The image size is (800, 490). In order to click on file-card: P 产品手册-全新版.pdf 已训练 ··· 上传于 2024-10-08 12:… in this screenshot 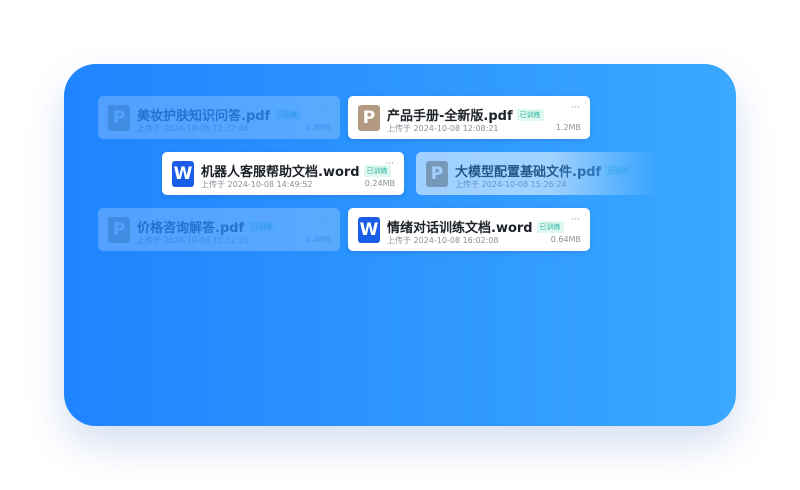, I will do `click(469, 117)`.